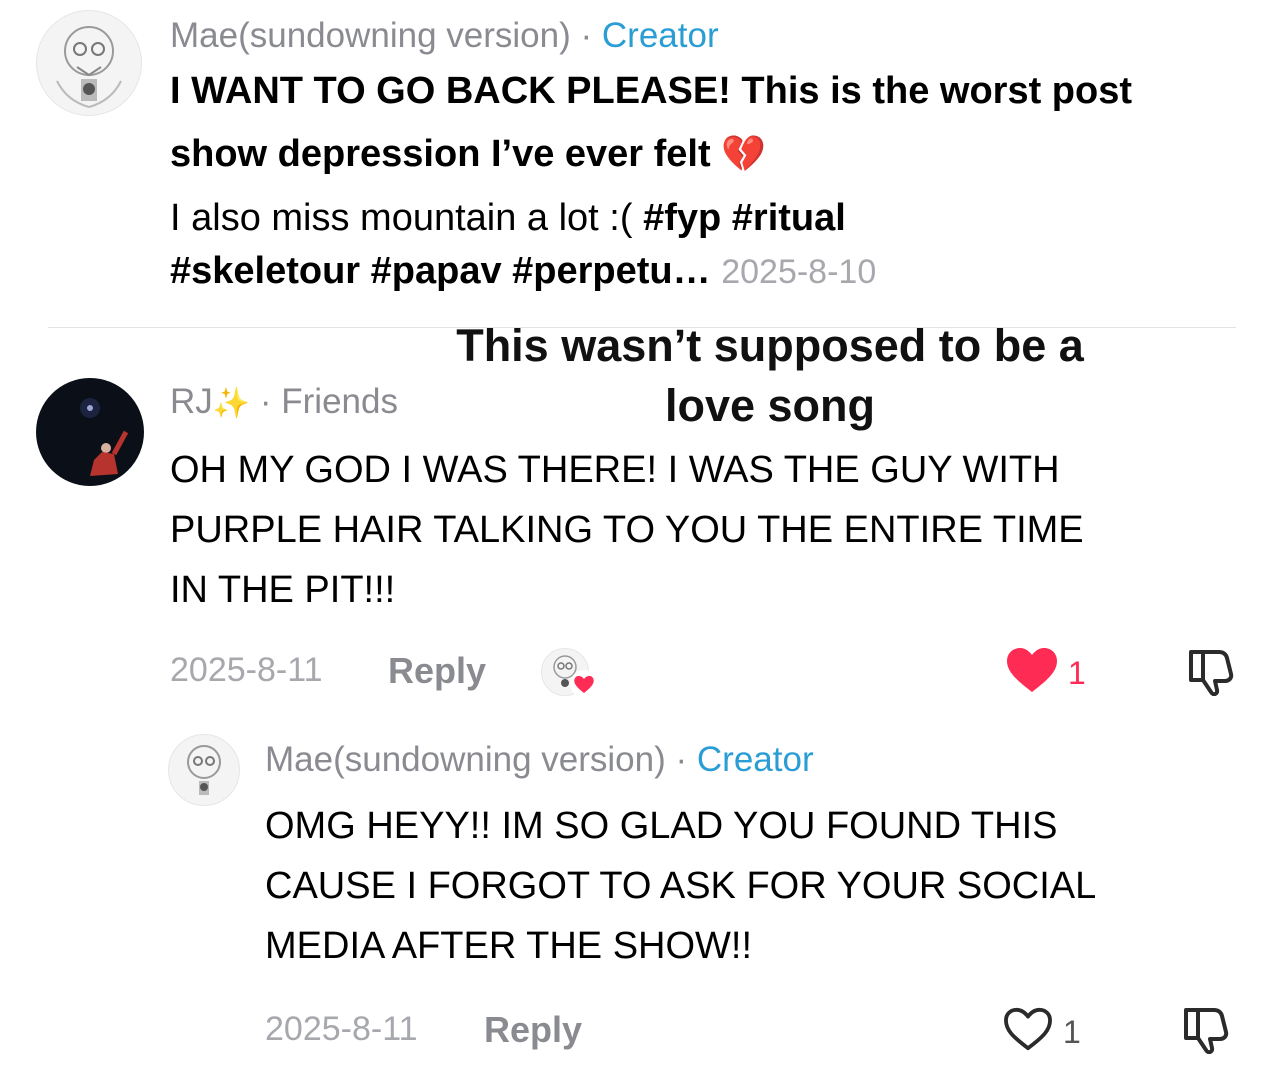 The width and height of the screenshot is (1284, 1066). What do you see at coordinates (799, 272) in the screenshot?
I see `post-date: 2025-8-10` at bounding box center [799, 272].